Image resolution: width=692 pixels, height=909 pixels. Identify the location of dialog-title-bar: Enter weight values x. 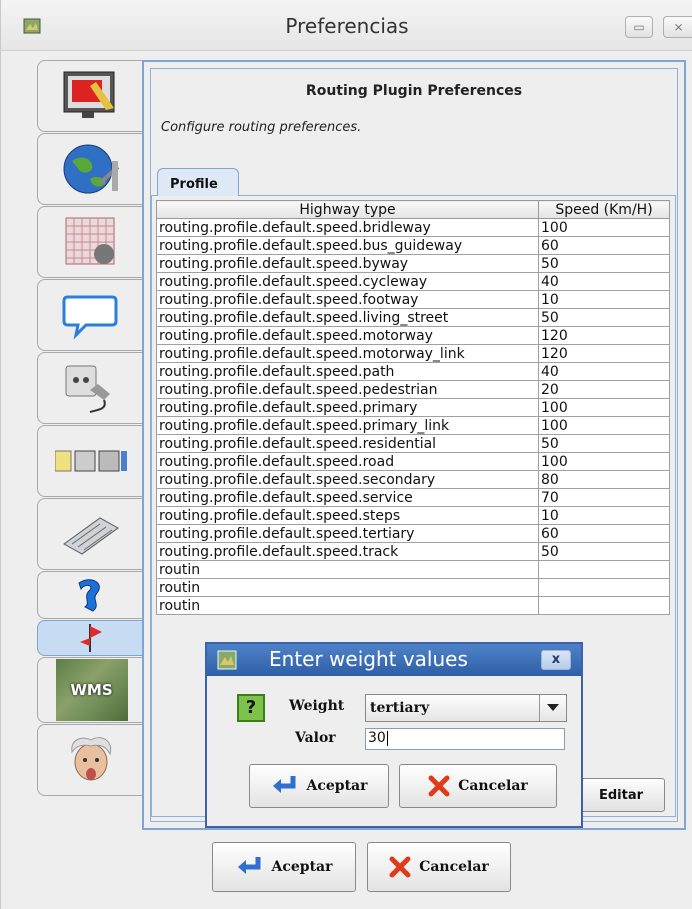
(394, 660).